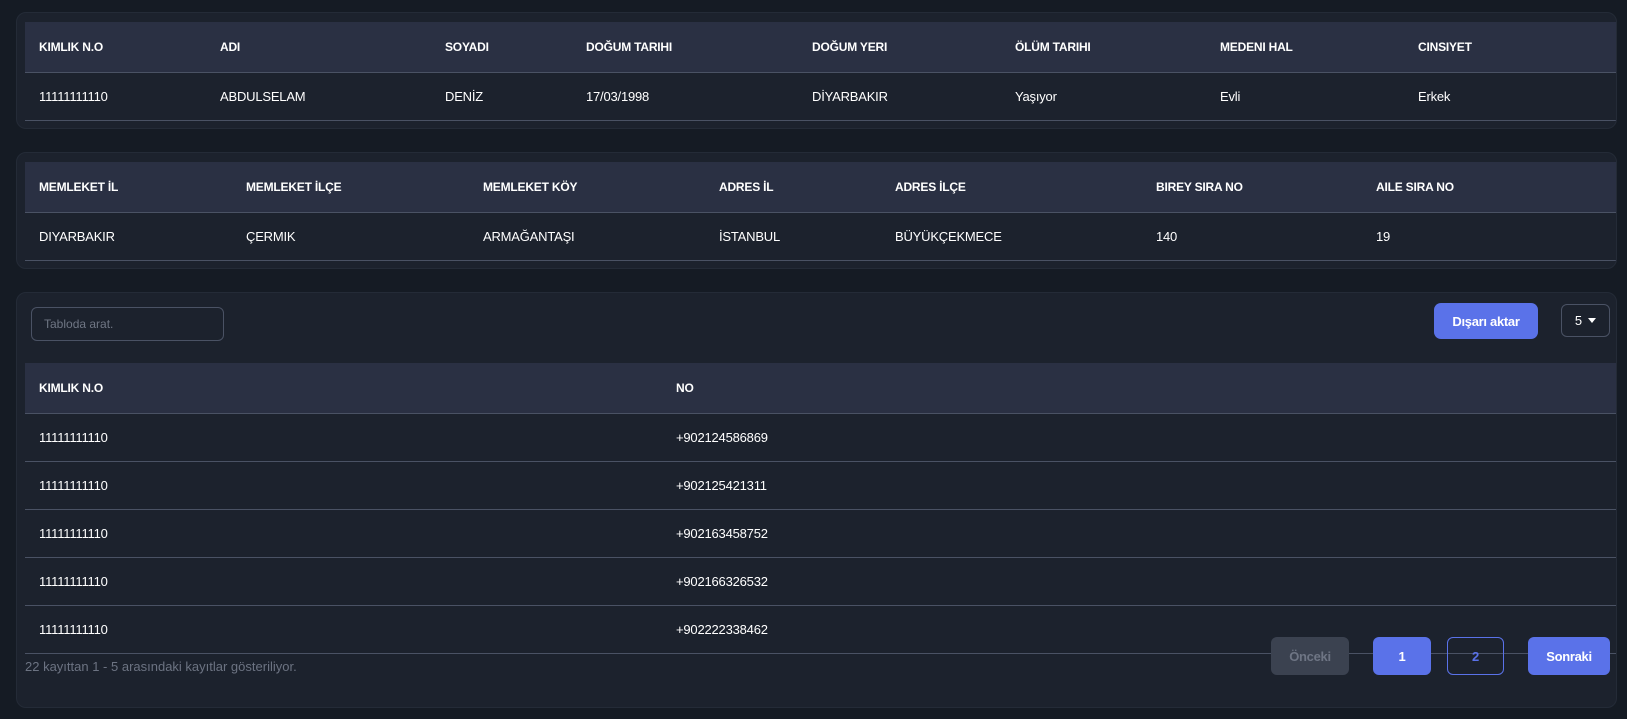 The height and width of the screenshot is (719, 1627). I want to click on column-header-aile-sira-no: AILE SIRA NO, so click(1489, 187).